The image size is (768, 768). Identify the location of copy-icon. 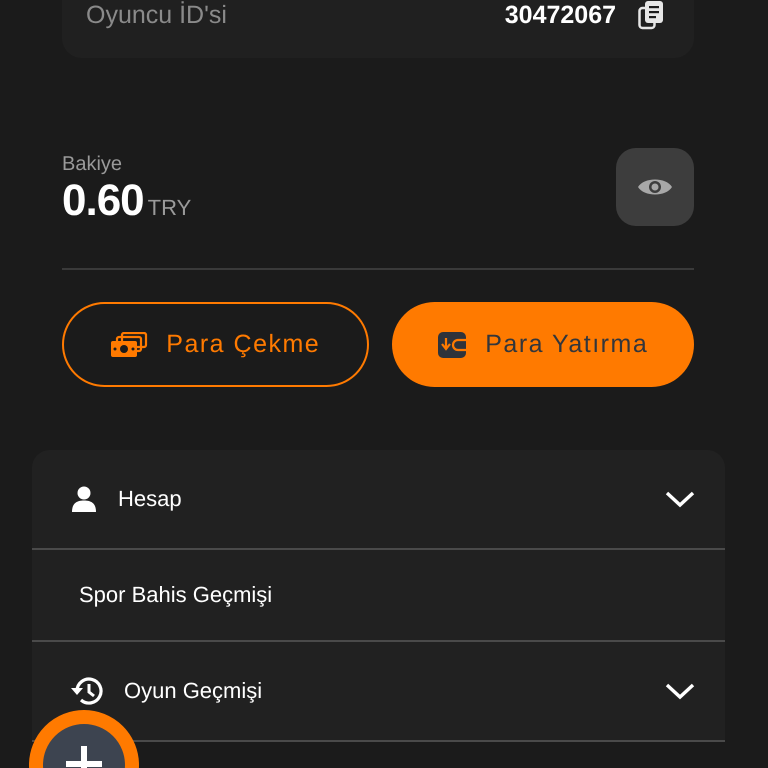
(651, 15).